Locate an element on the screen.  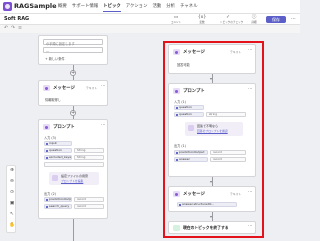
select-icon: ↖ is located at coordinates (12, 214).